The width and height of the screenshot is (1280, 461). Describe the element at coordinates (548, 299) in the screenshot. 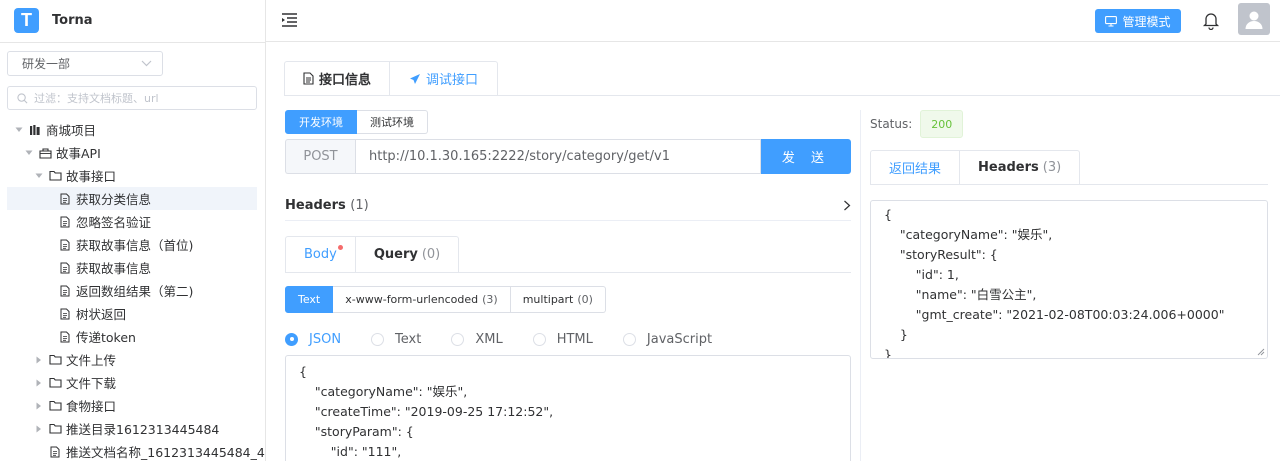

I see `button-label: multipart` at that location.